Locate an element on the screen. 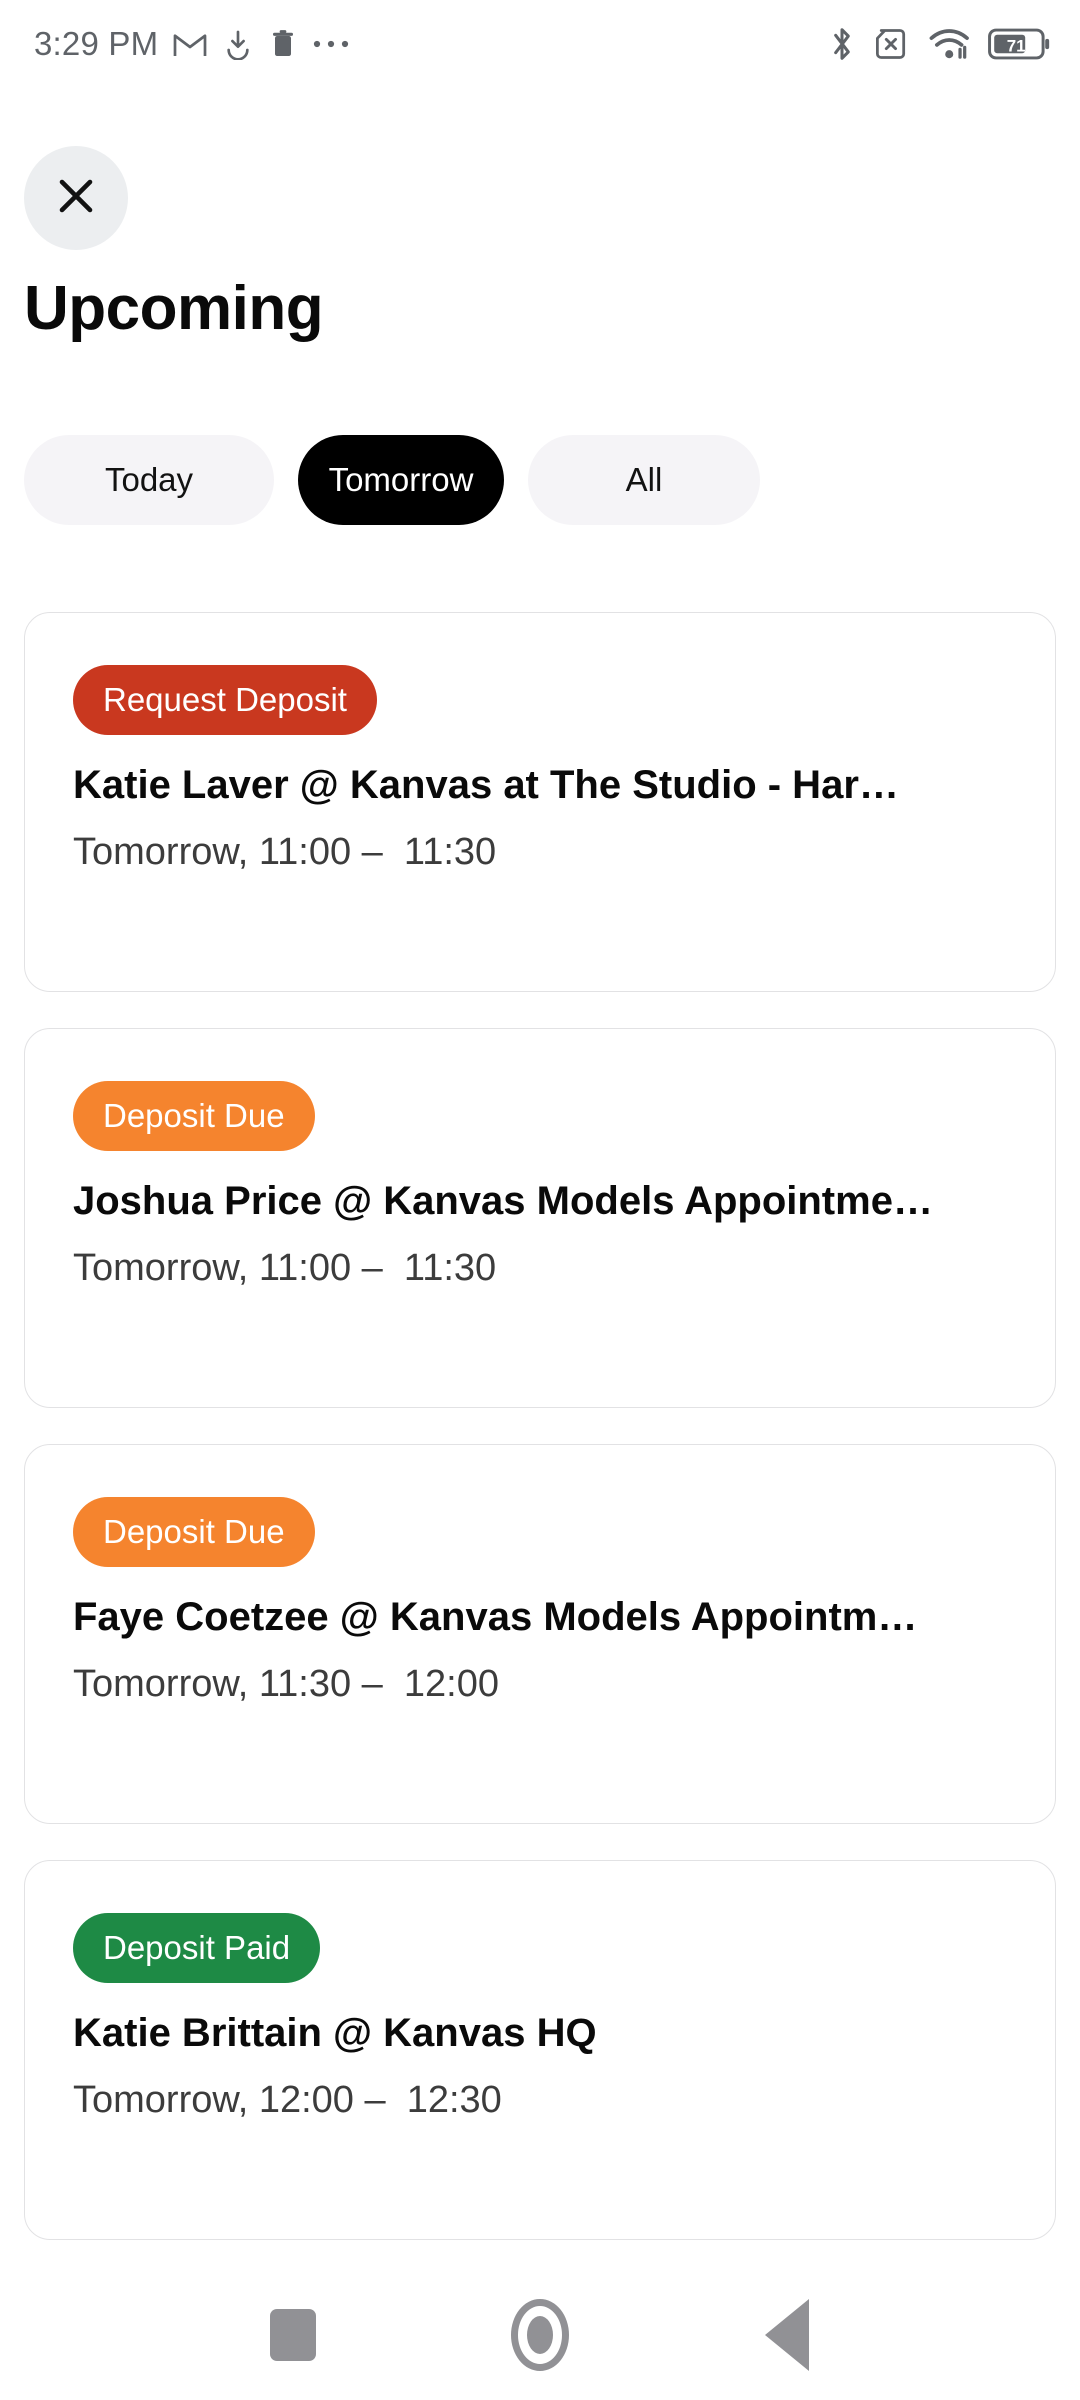 This screenshot has width=1080, height=2400. square-recents-icon is located at coordinates (293, 2335).